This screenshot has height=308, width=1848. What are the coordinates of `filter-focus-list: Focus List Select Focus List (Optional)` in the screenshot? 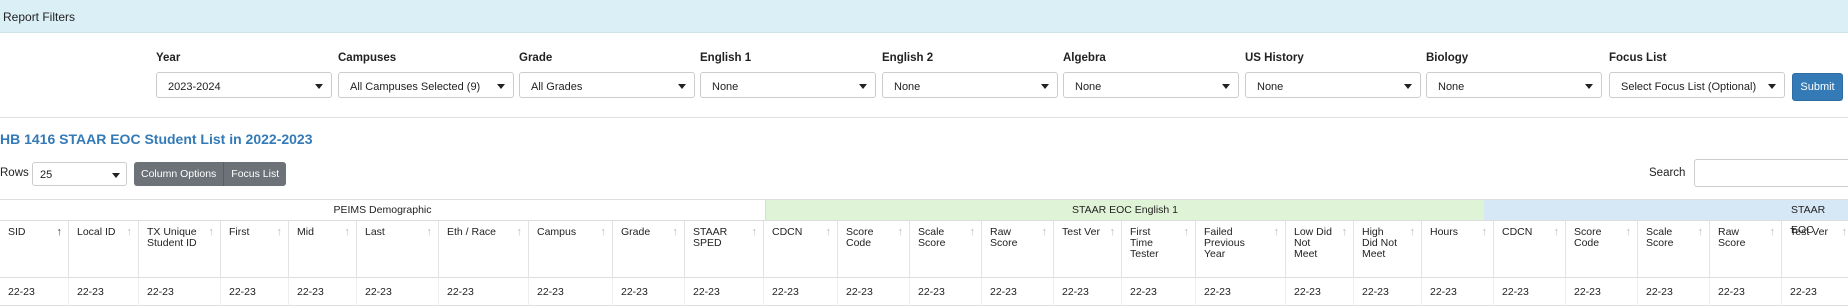 It's located at (1697, 75).